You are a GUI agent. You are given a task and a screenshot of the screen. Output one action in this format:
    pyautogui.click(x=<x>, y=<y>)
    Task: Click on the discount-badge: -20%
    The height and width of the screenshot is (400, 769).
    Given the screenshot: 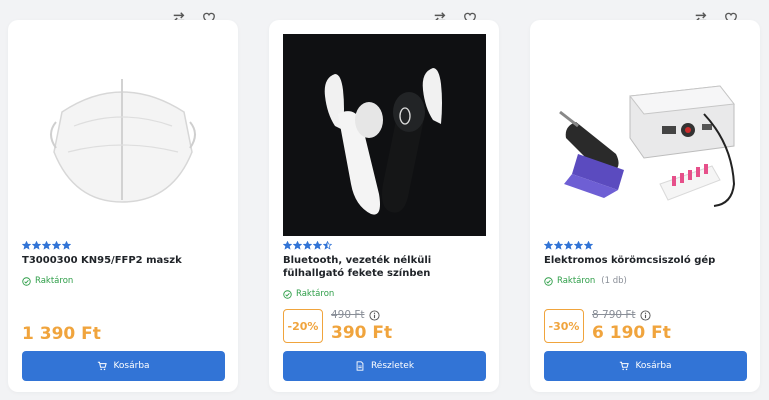 What is the action you would take?
    pyautogui.click(x=303, y=326)
    